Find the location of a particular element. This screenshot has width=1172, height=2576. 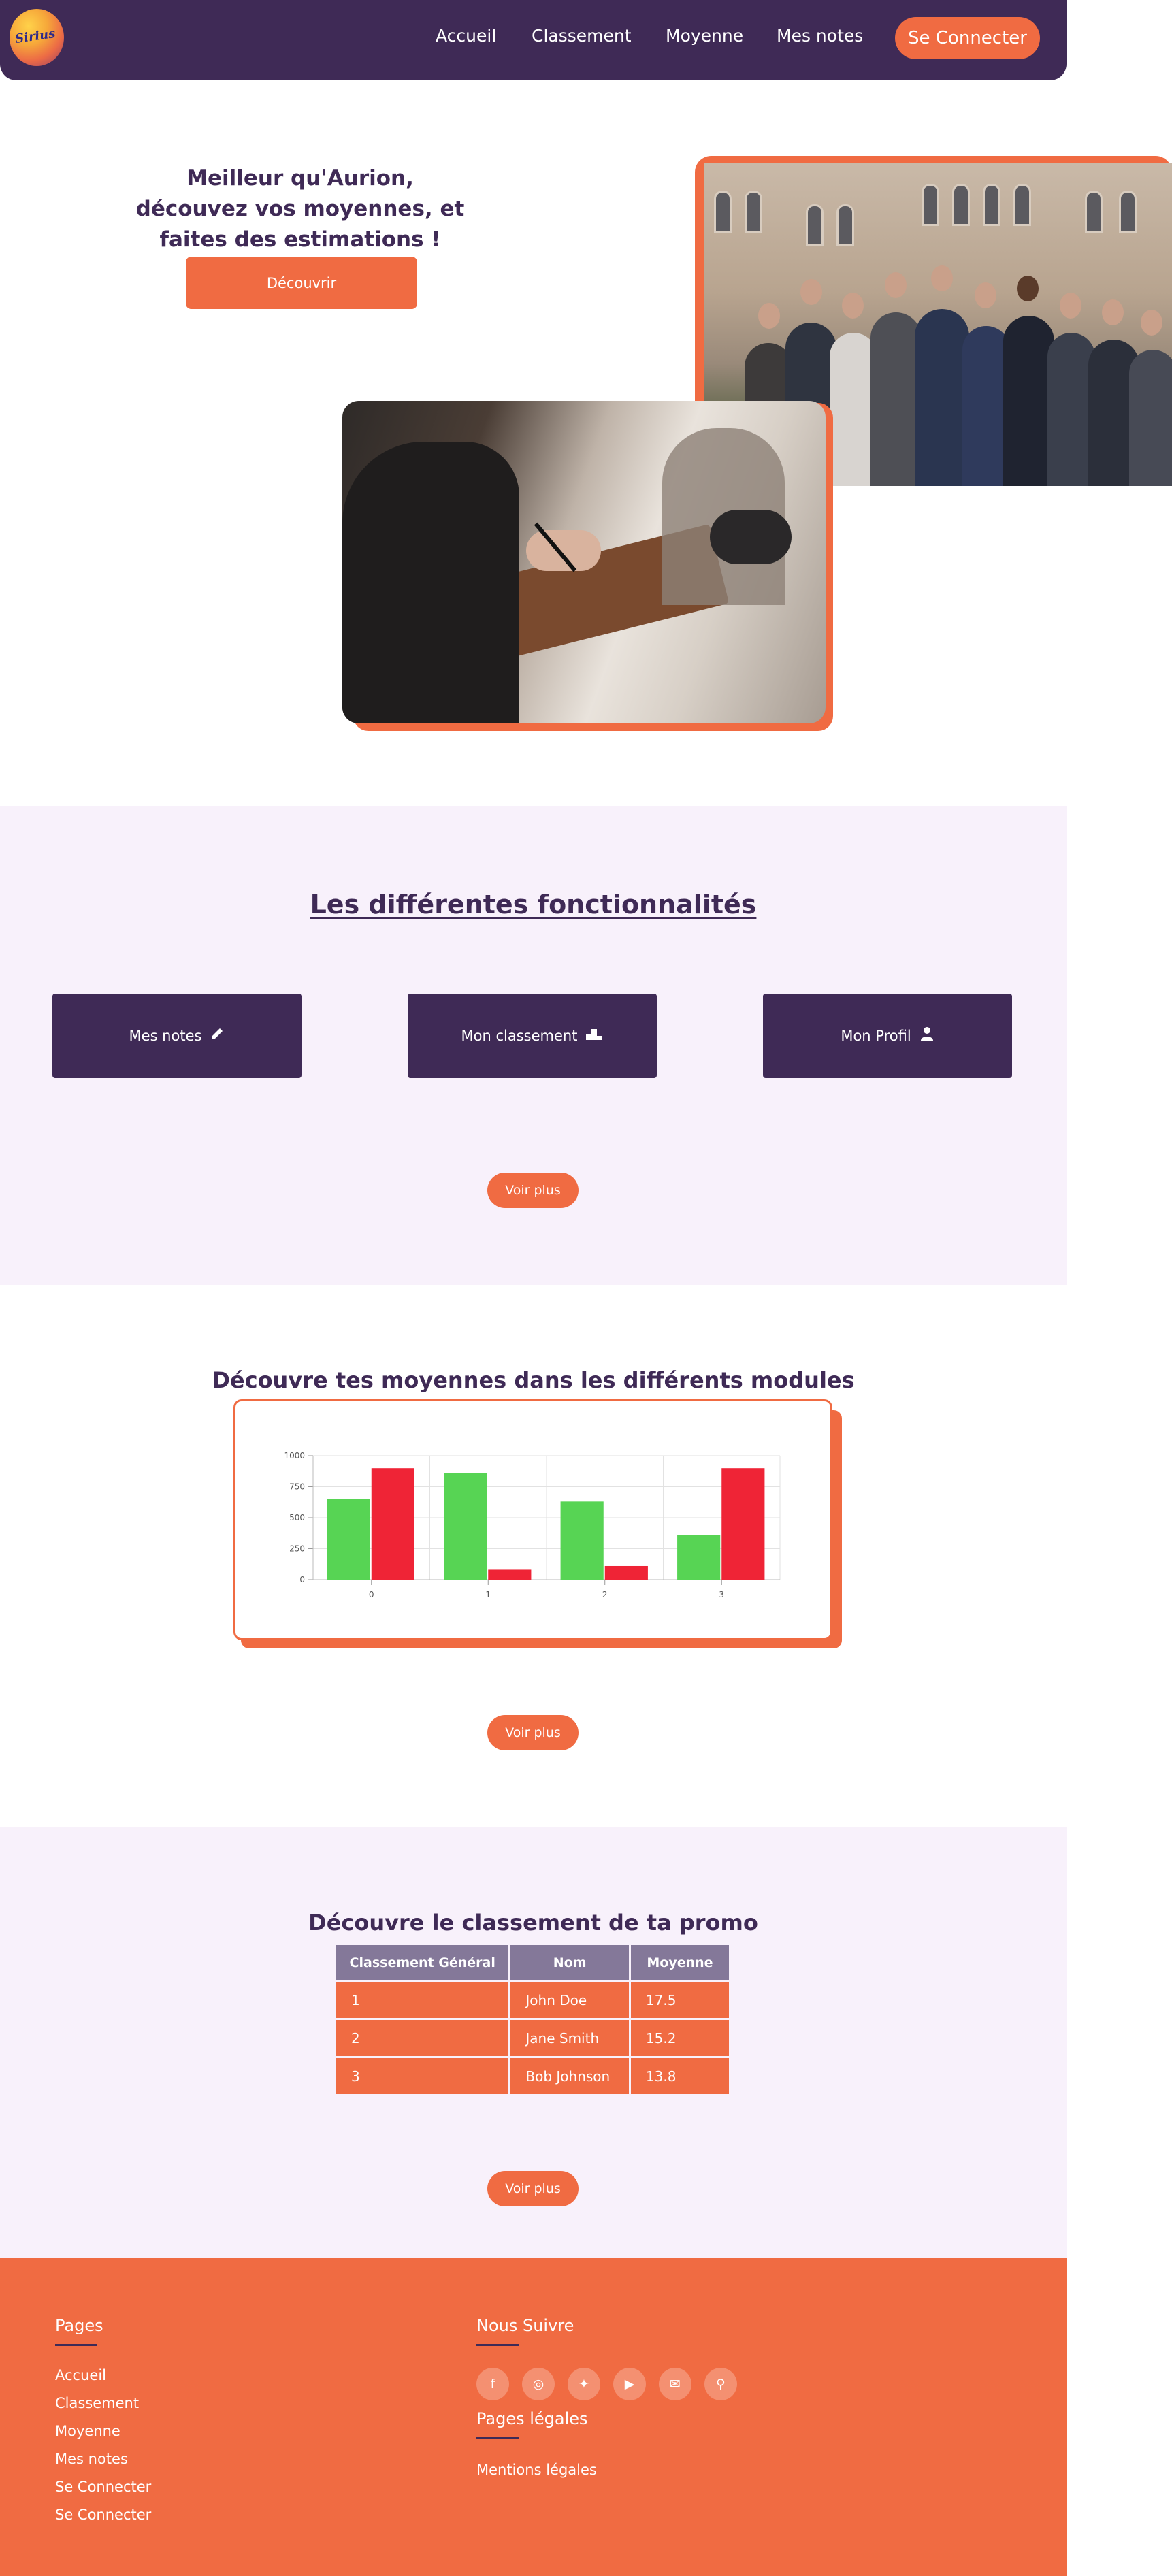

x-tick-label: 3 is located at coordinates (721, 1594).